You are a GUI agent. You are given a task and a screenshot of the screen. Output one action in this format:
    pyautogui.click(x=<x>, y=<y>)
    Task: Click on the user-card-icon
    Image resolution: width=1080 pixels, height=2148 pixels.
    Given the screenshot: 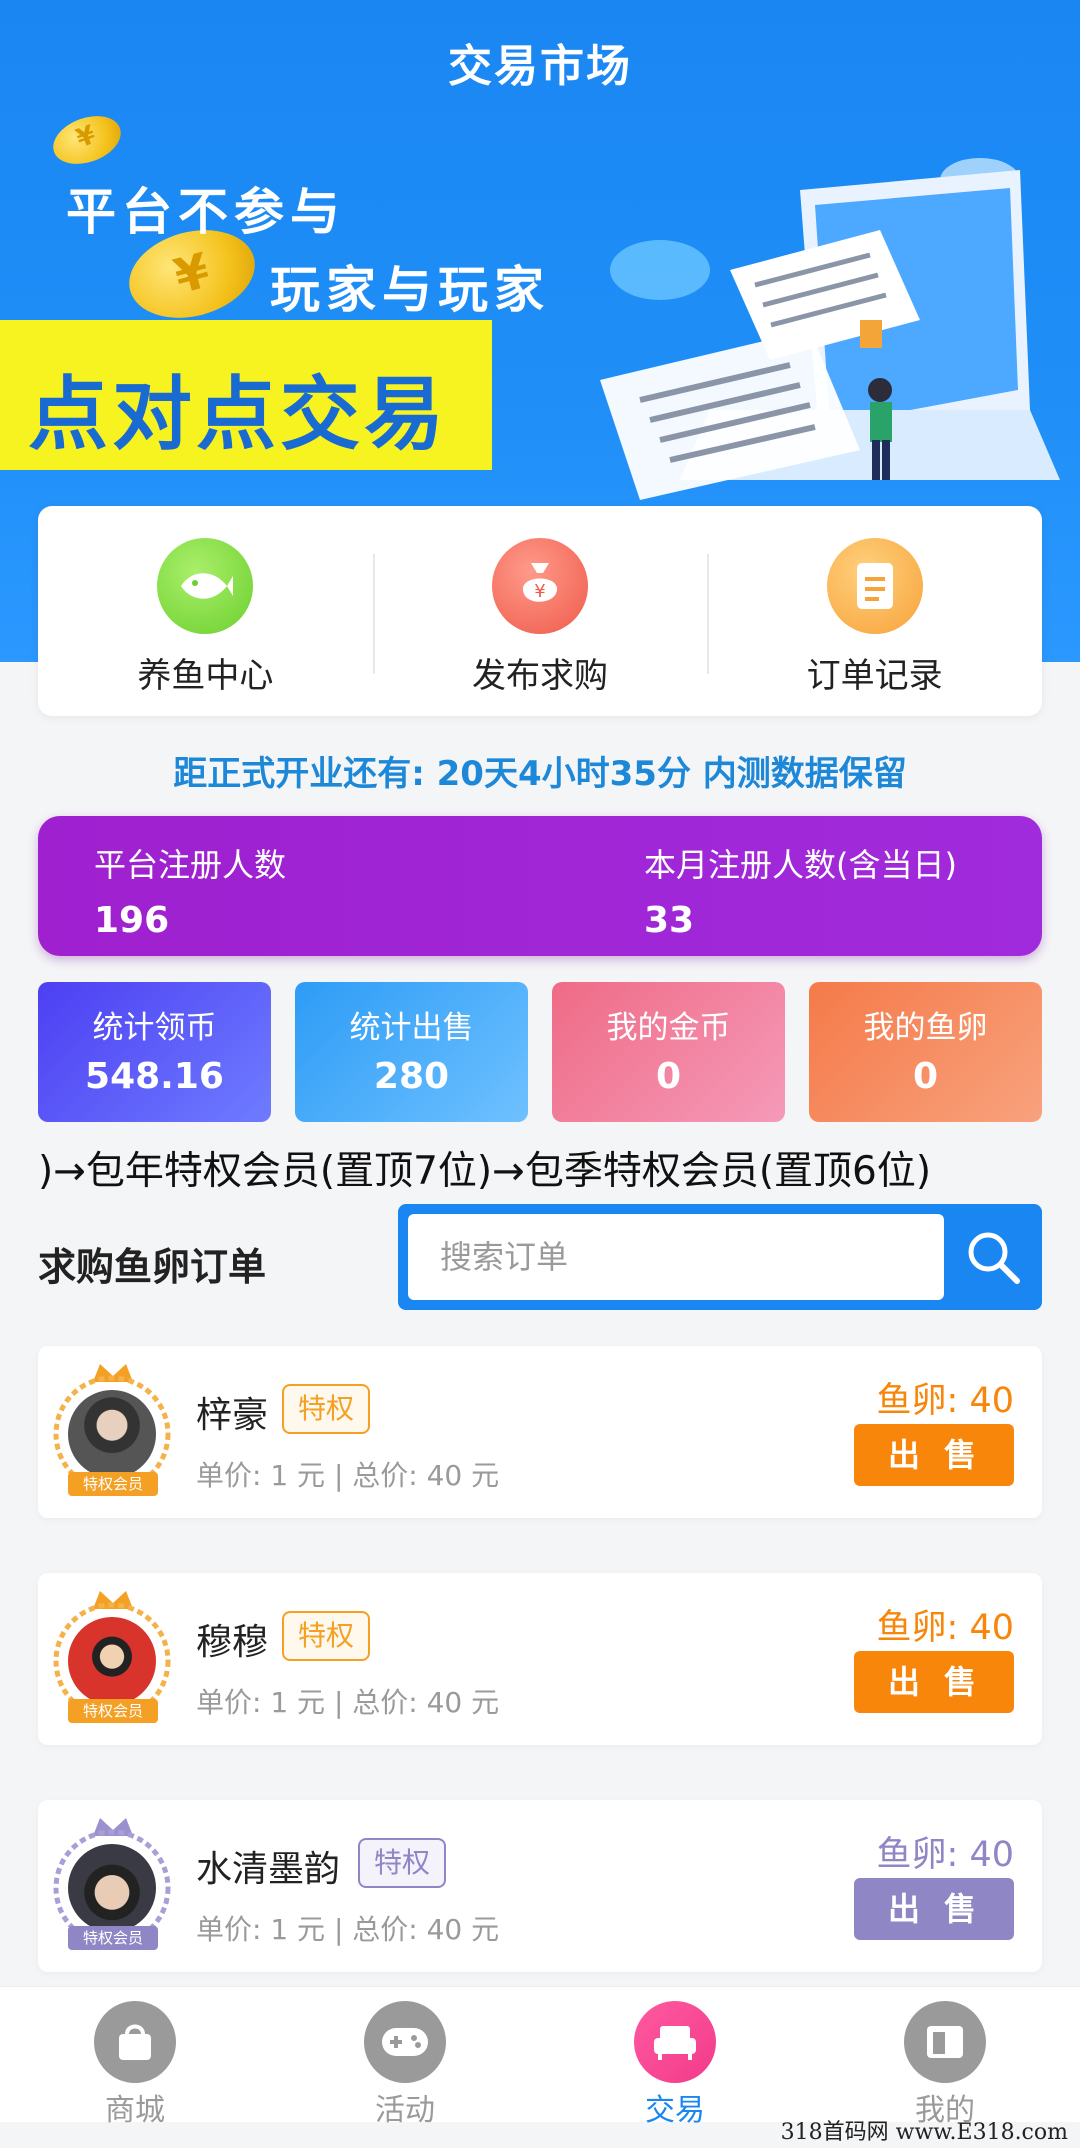 What is the action you would take?
    pyautogui.click(x=945, y=2042)
    